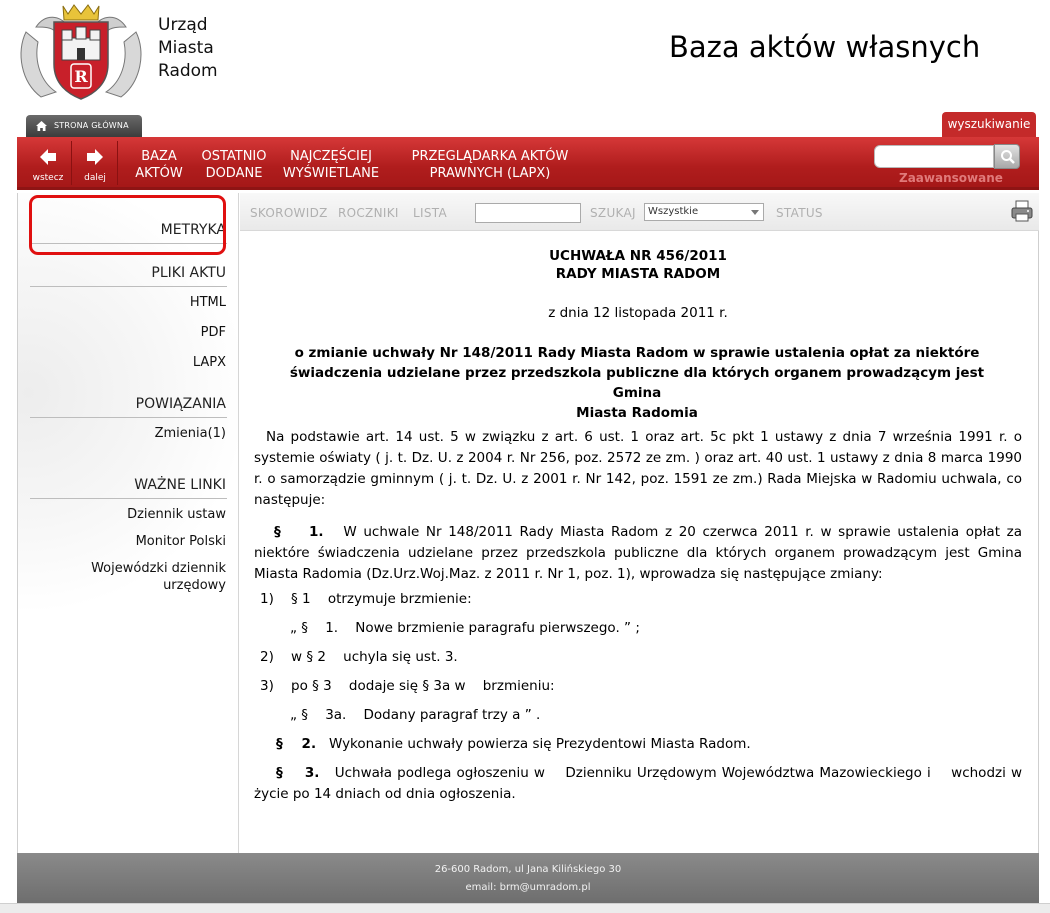 This screenshot has width=1050, height=913. Describe the element at coordinates (359, 657) in the screenshot. I see `document-item-2: 2) w § 2 uchyla się ust. 3.` at that location.